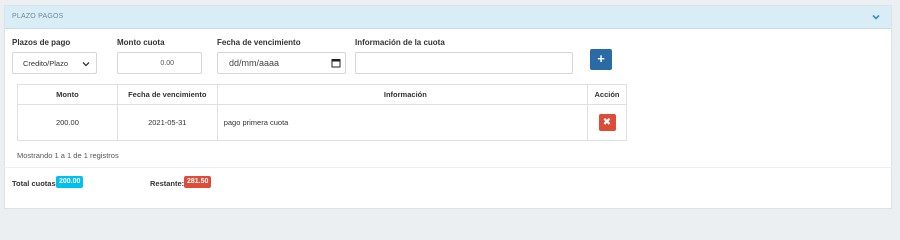 Image resolution: width=900 pixels, height=240 pixels. Describe the element at coordinates (167, 122) in the screenshot. I see `row-fecha: 2021-05-31` at that location.